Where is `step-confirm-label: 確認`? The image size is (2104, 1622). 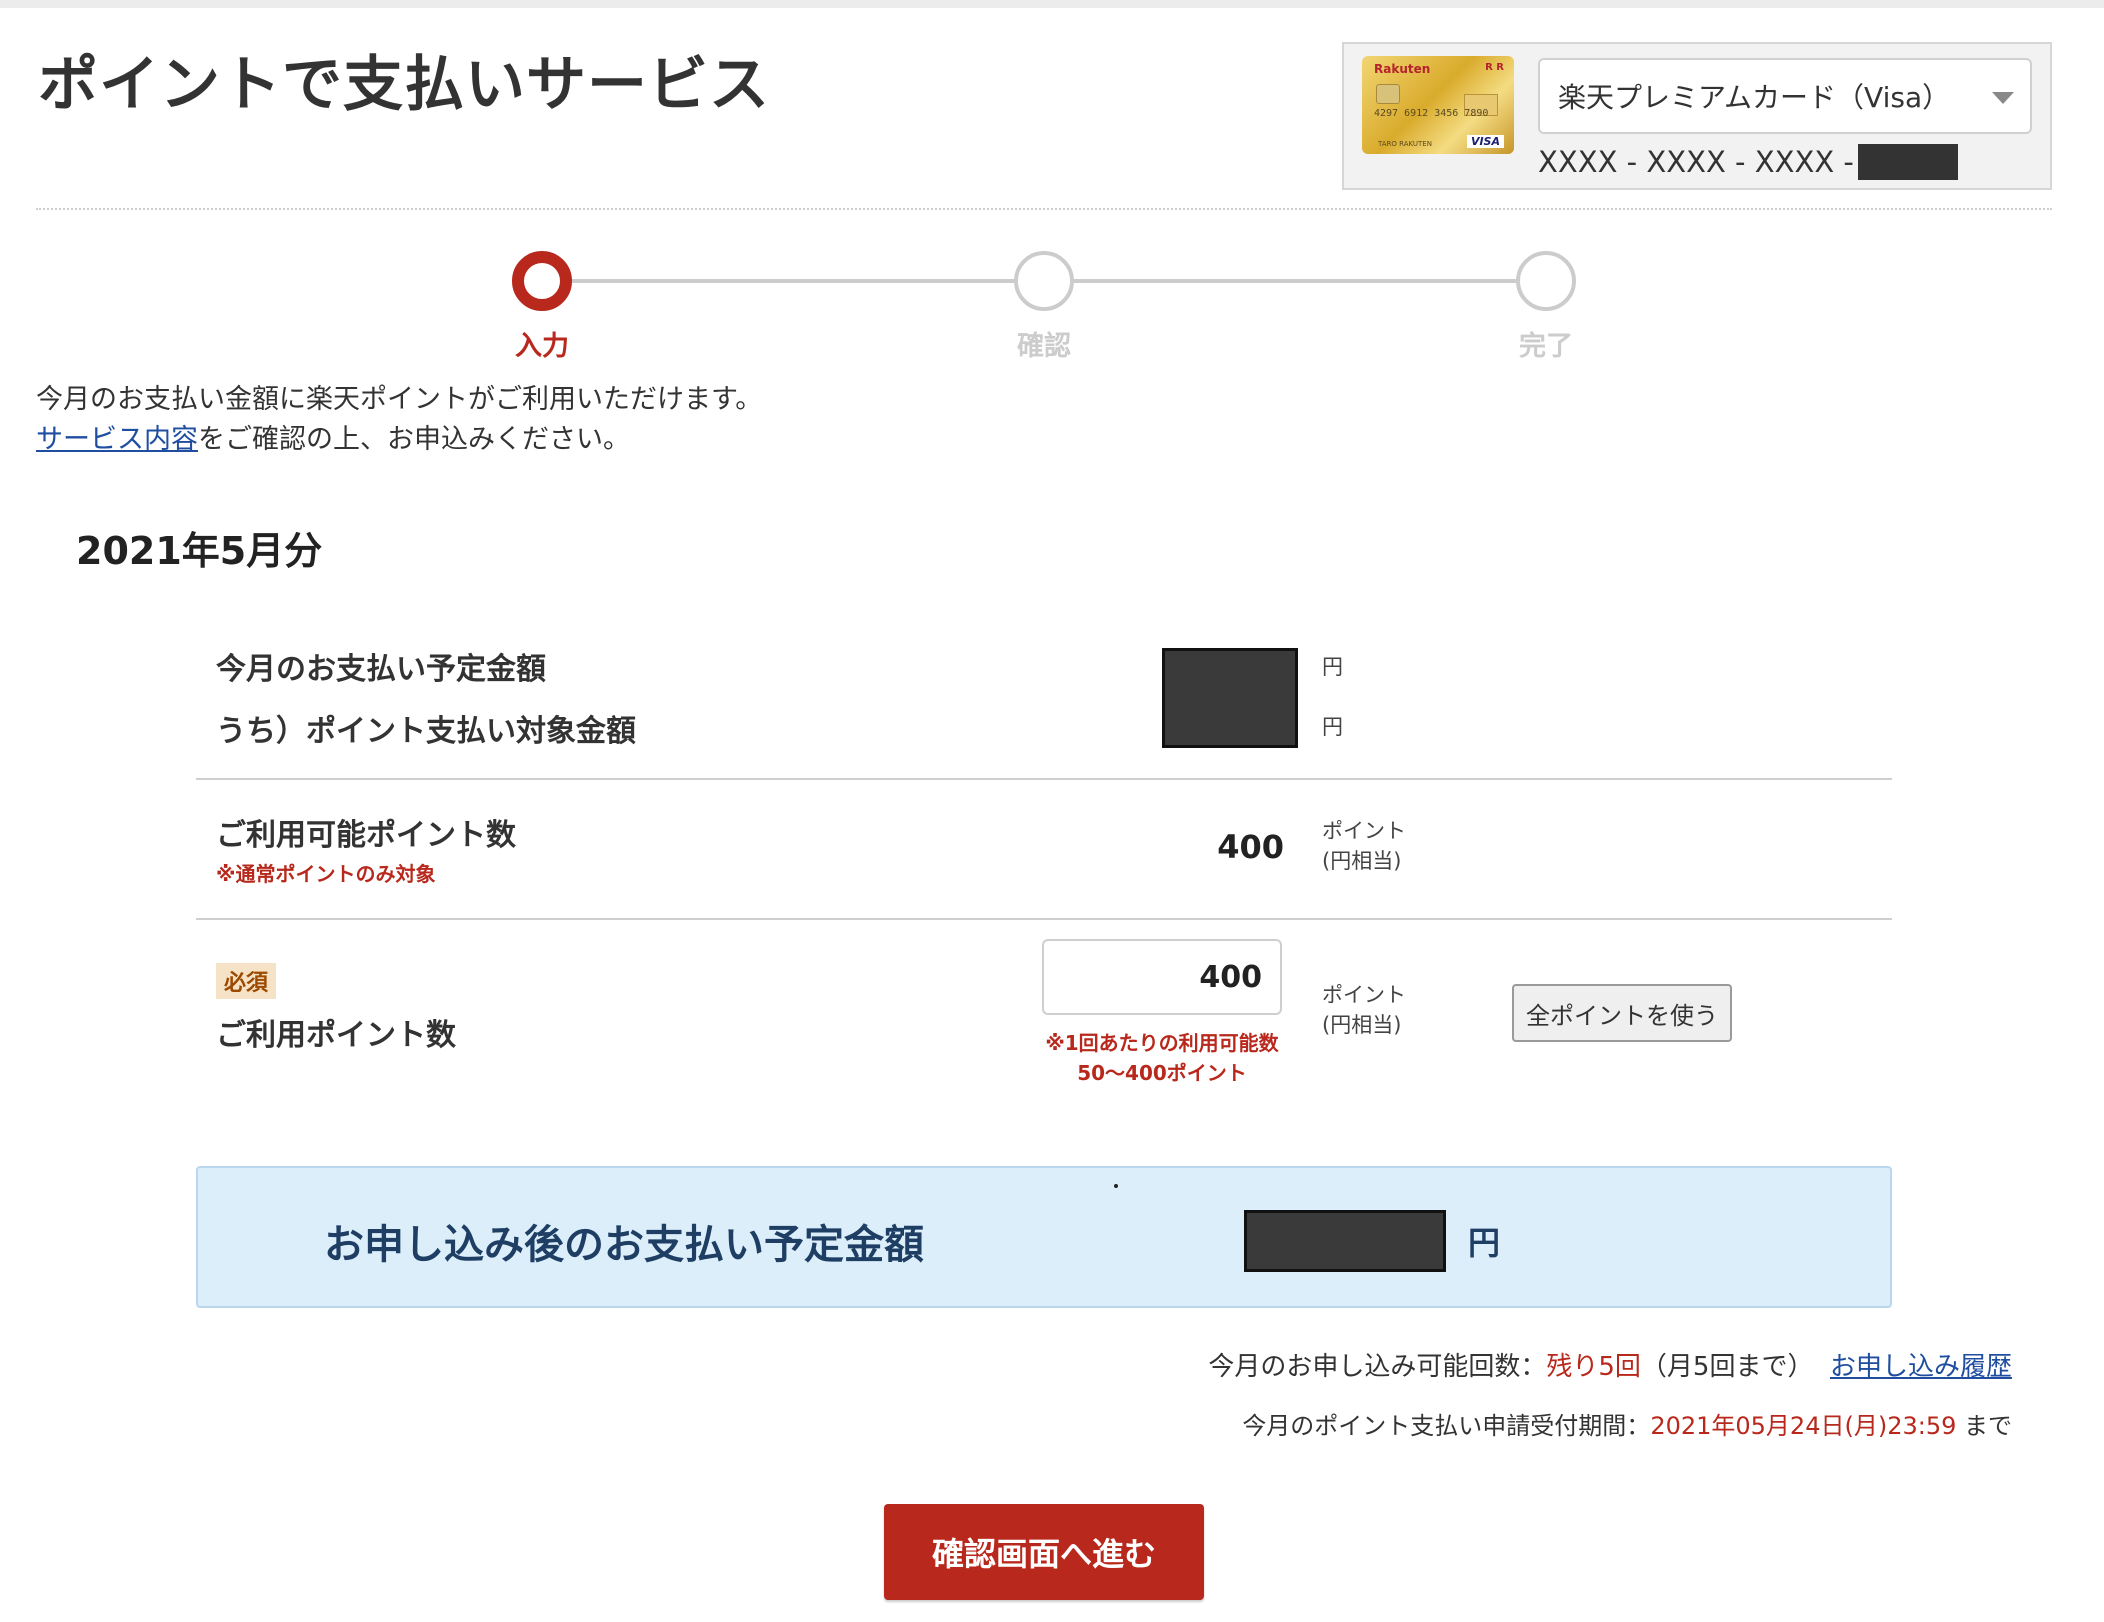
step-confirm-label: 確認 is located at coordinates (1044, 346).